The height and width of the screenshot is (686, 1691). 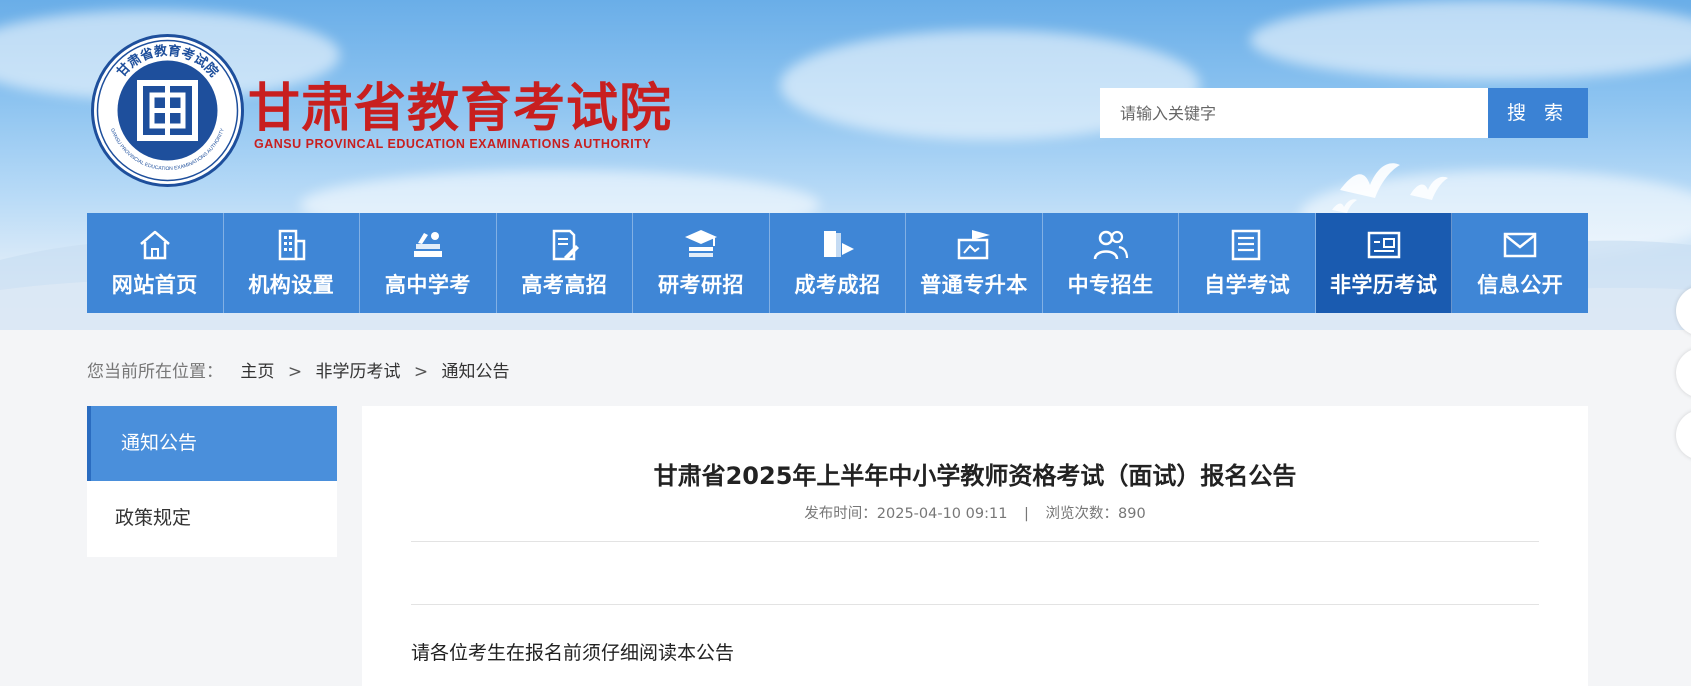 I want to click on search-input, so click(x=1294, y=113).